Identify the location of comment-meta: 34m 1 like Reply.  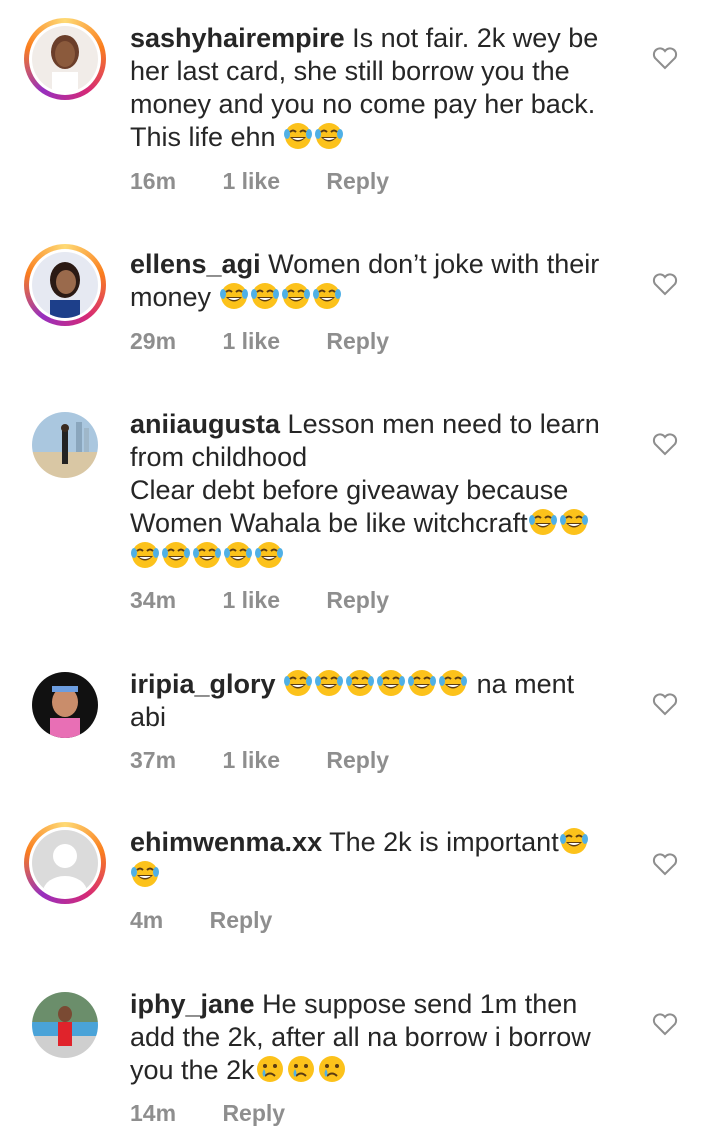
(279, 600).